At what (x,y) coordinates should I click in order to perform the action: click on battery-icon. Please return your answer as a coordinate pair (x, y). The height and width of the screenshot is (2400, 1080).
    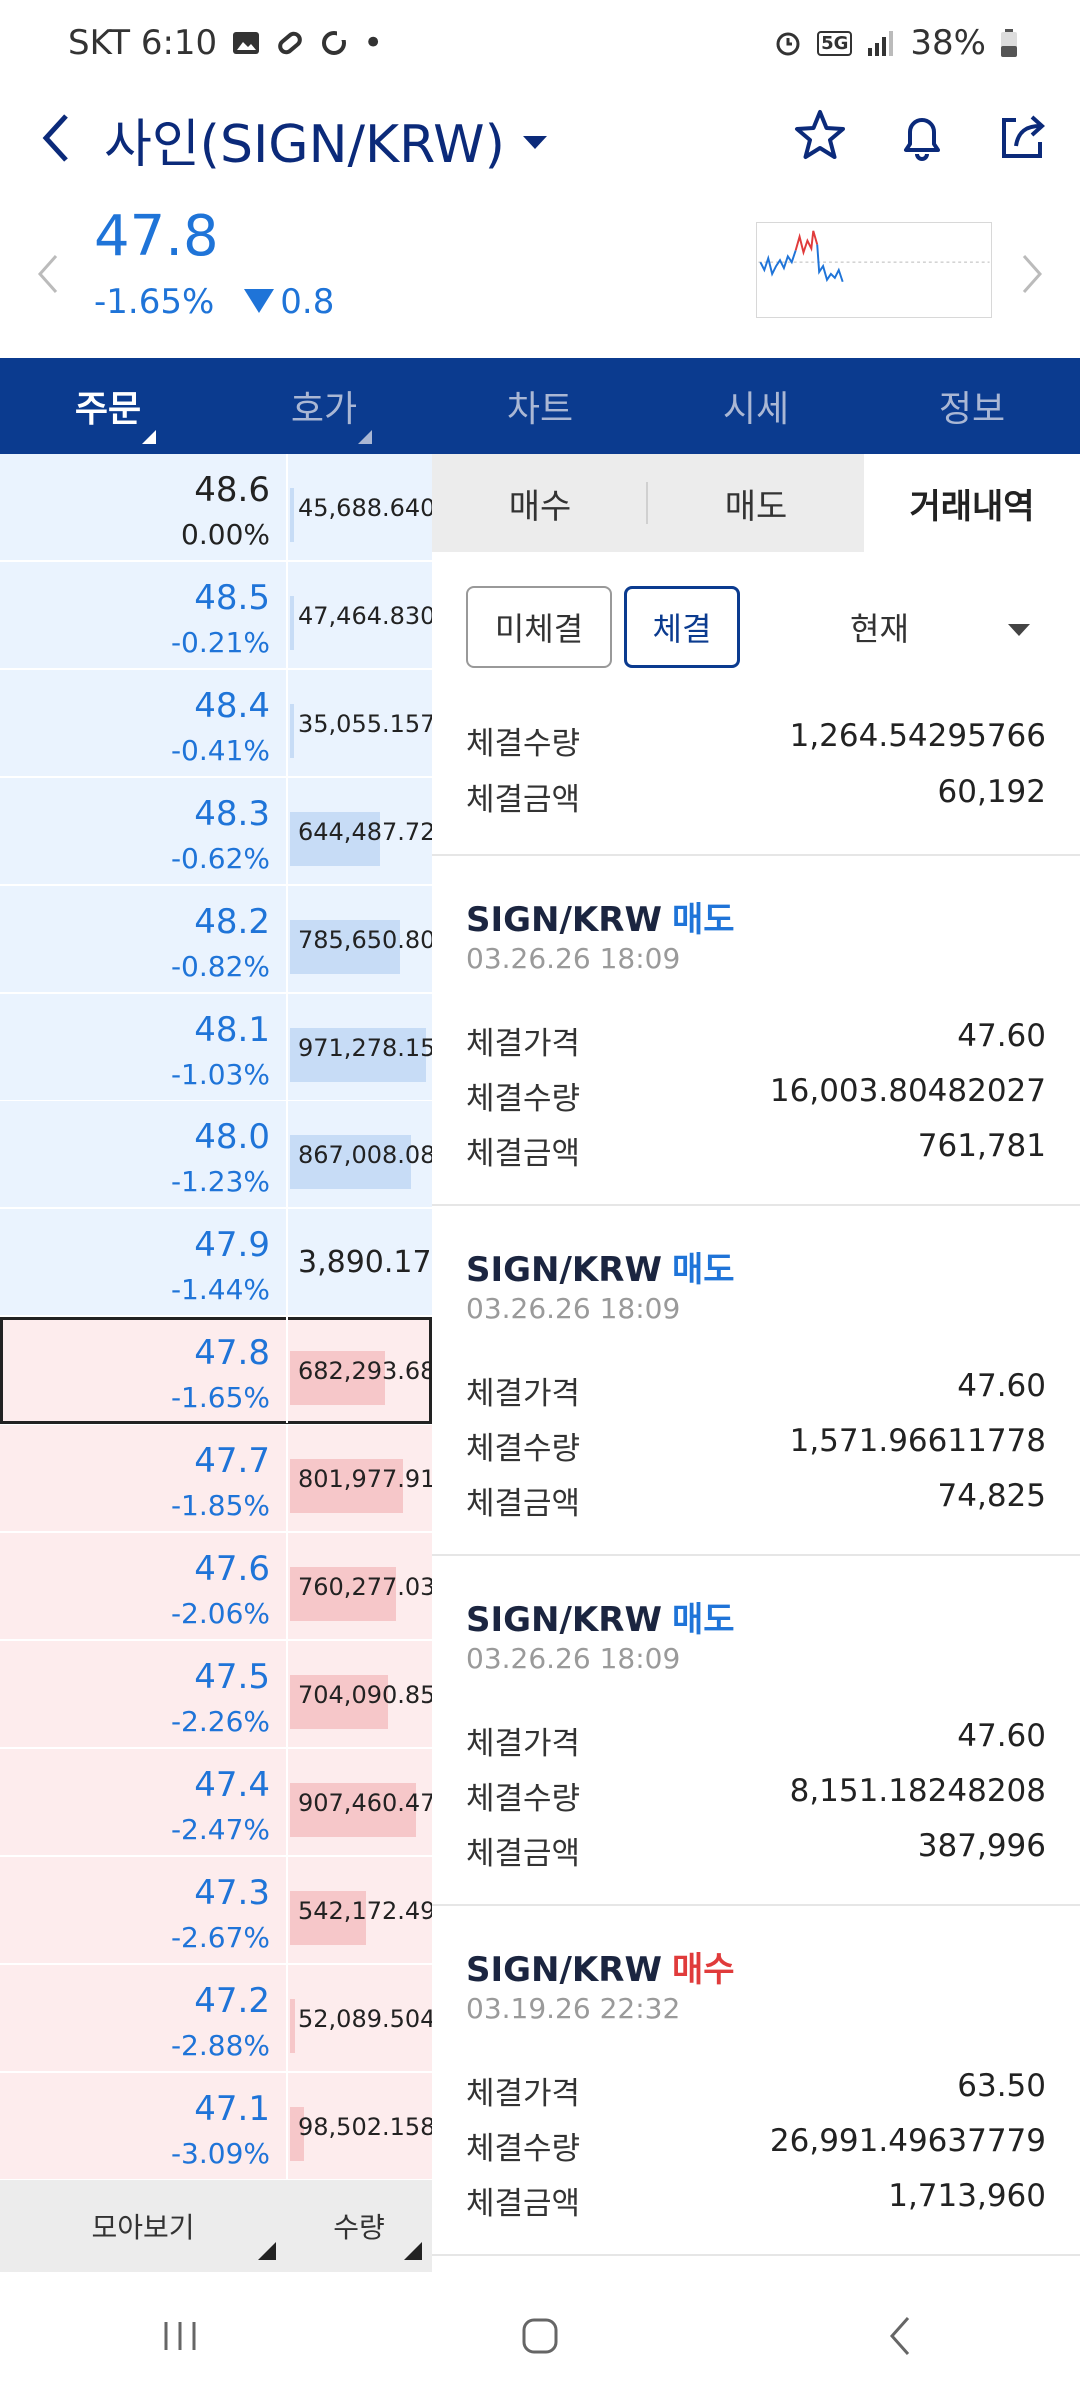
    Looking at the image, I should click on (1009, 43).